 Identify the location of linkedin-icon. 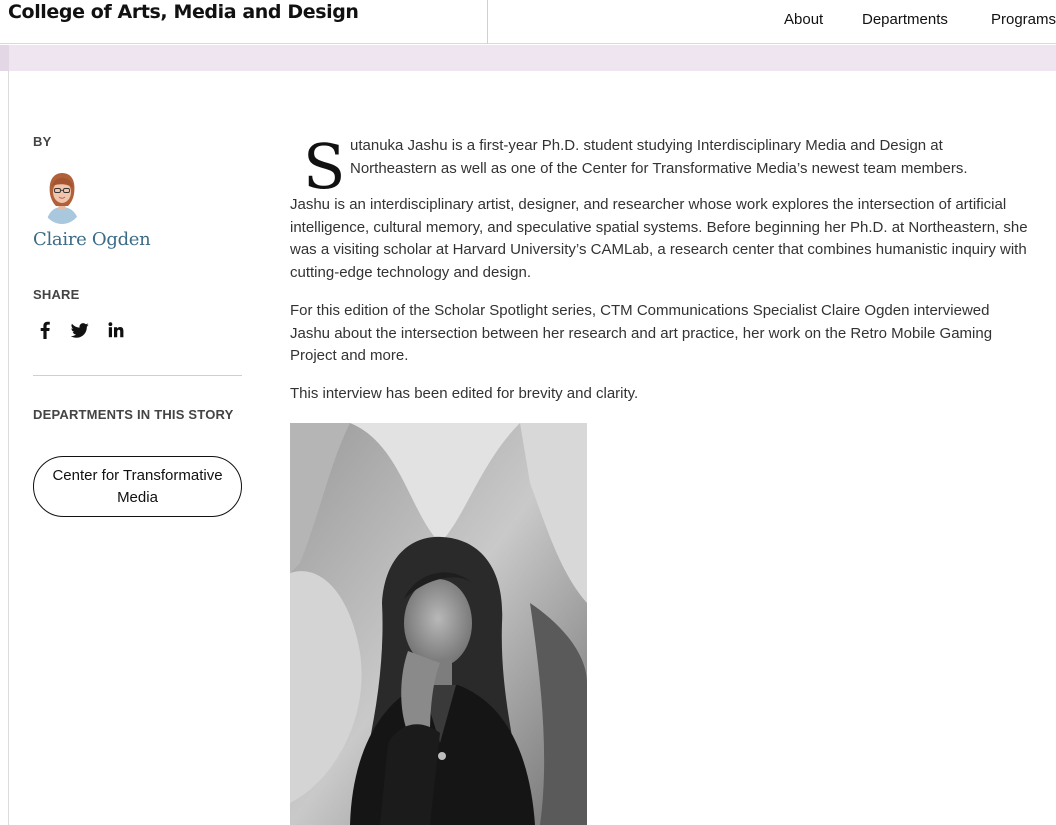
(116, 330).